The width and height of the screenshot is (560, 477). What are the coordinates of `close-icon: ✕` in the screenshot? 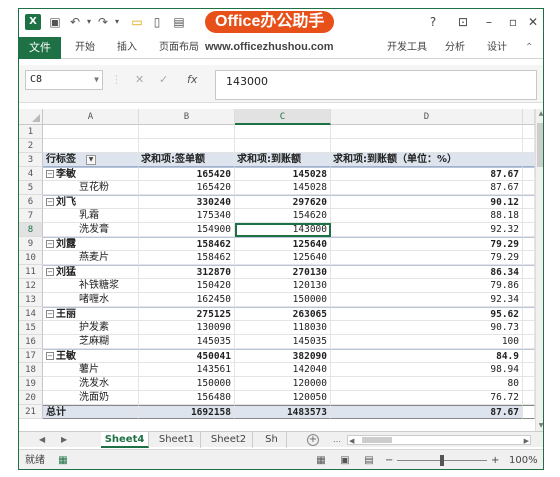 It's located at (533, 22).